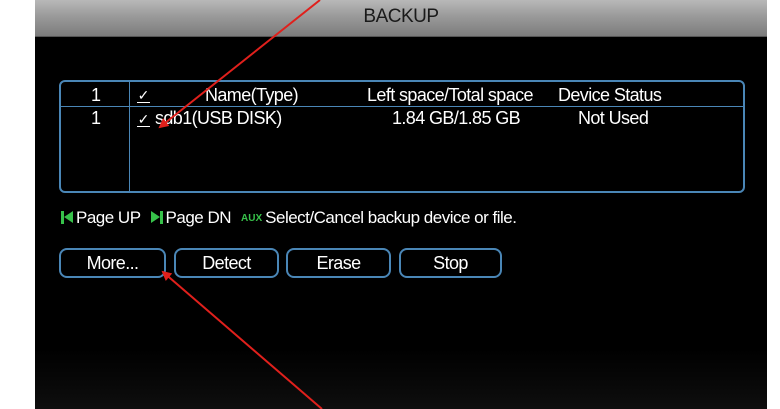 Image resolution: width=780 pixels, height=409 pixels. I want to click on window-title: BACKUP, so click(401, 16).